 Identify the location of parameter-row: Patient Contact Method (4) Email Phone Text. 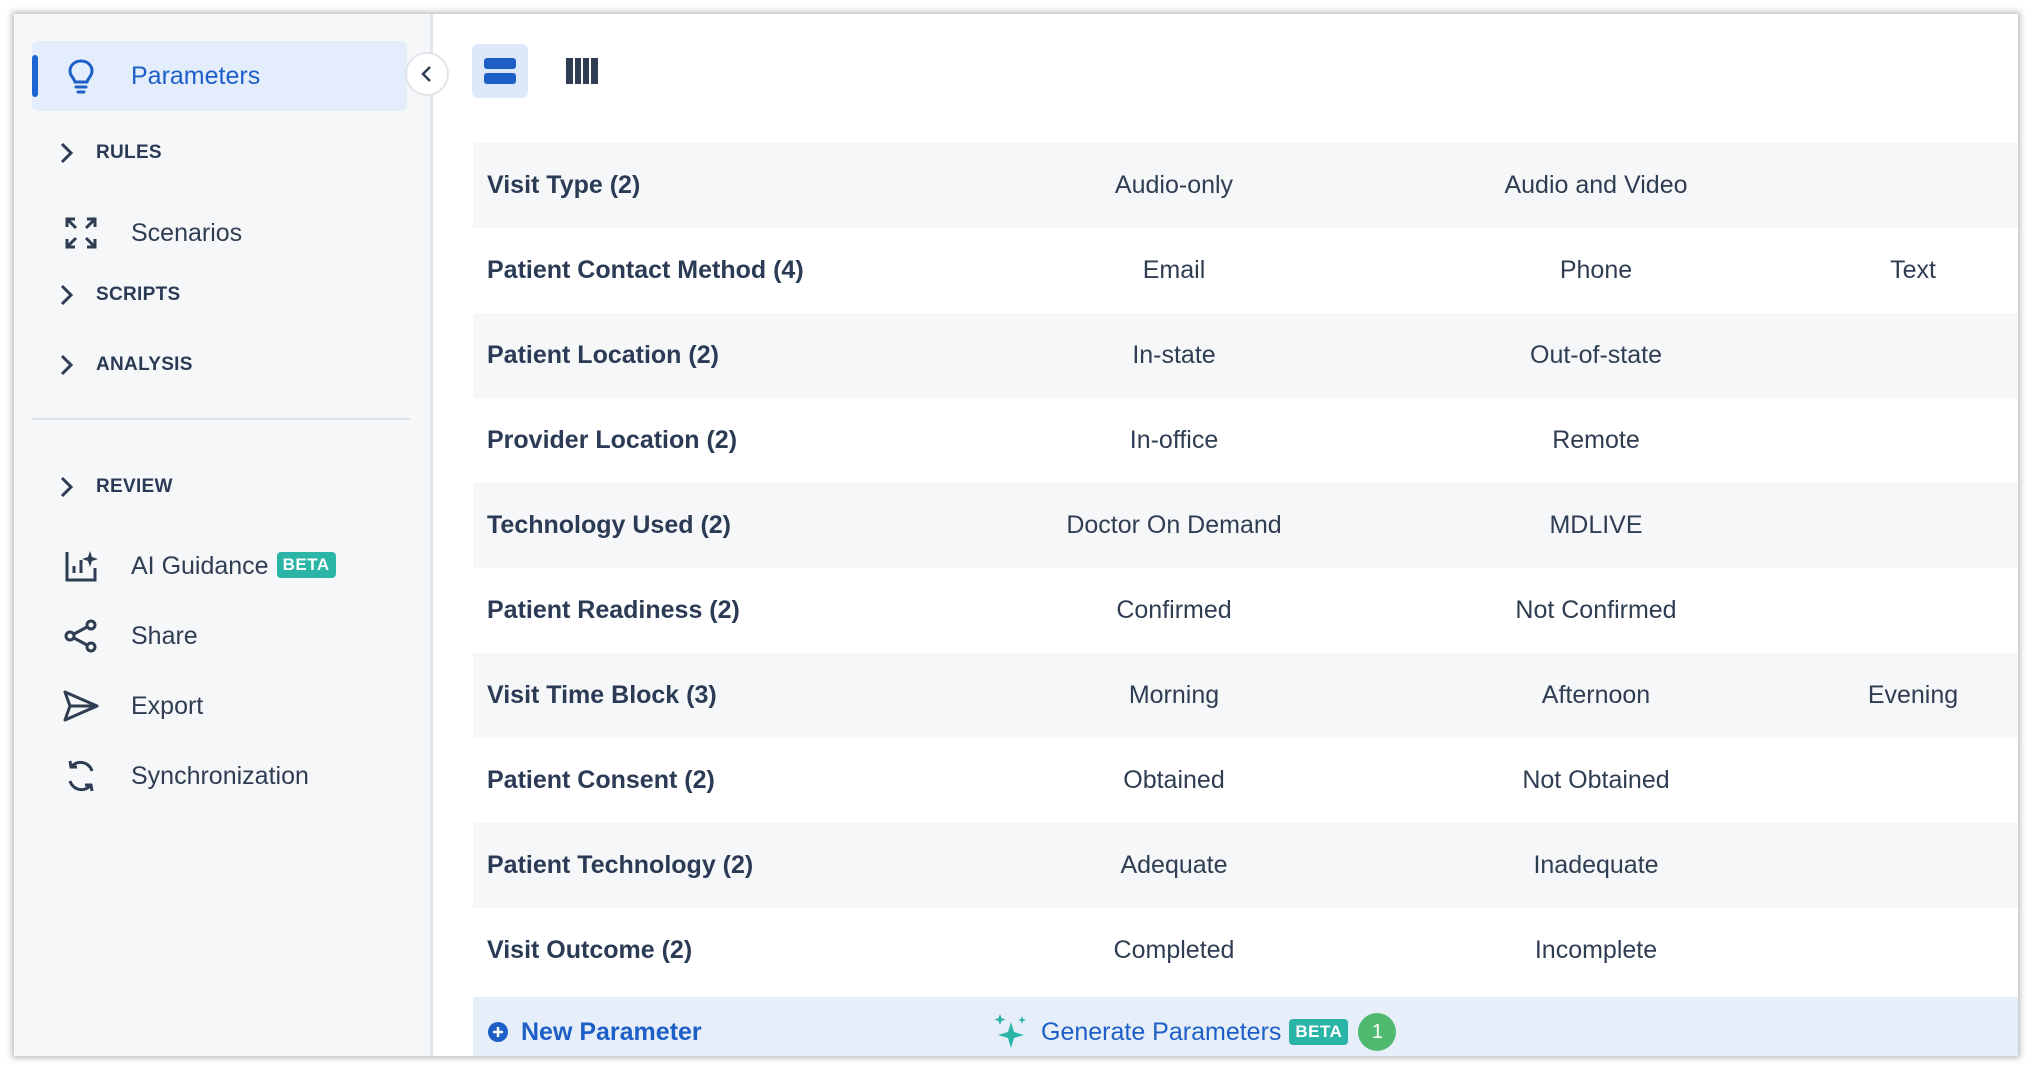
(1245, 270).